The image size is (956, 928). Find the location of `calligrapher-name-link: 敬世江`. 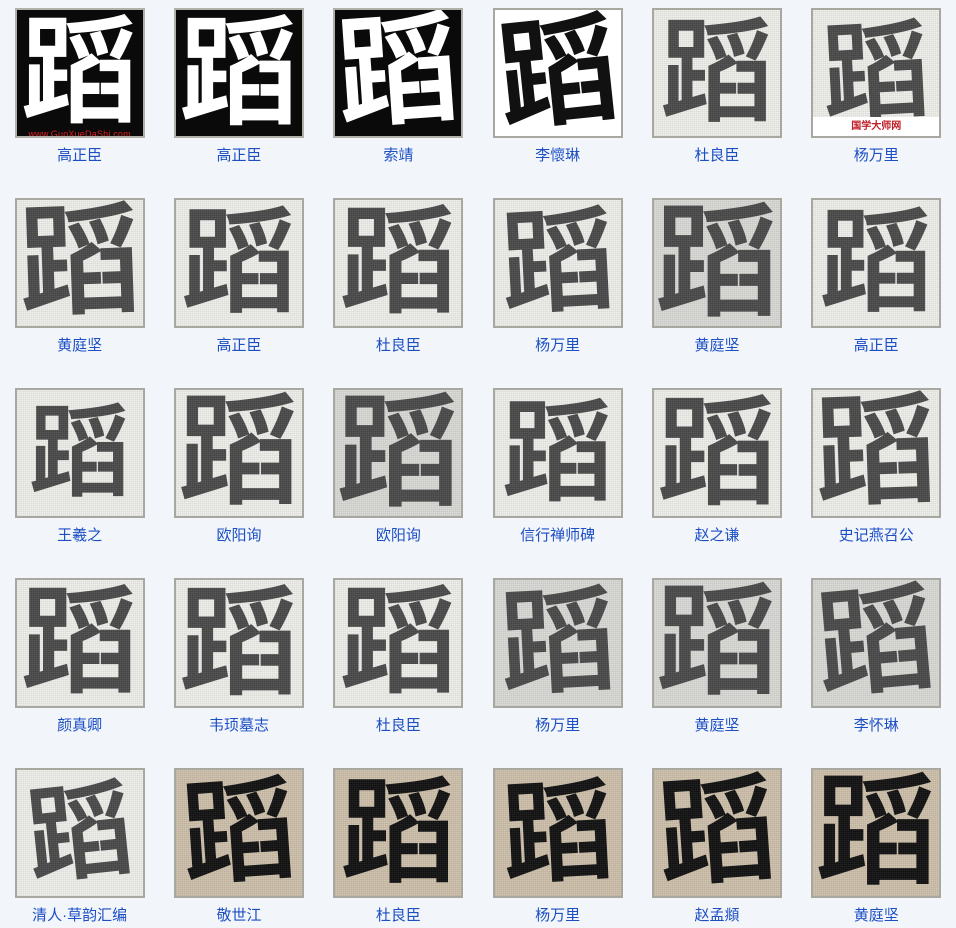

calligrapher-name-link: 敬世江 is located at coordinates (238, 915).